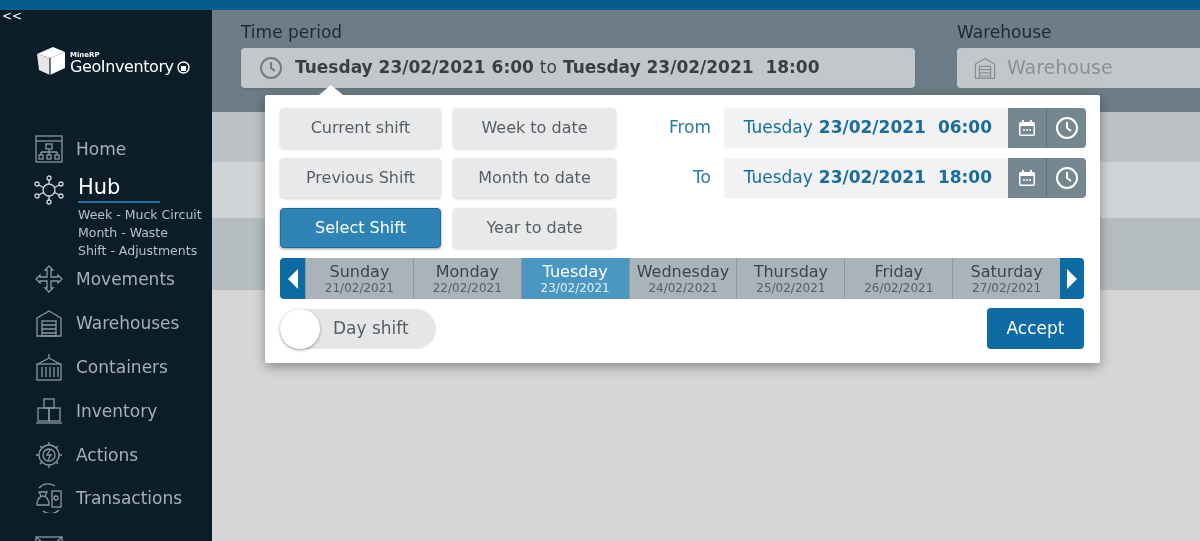 Image resolution: width=1200 pixels, height=541 pixels. What do you see at coordinates (1007, 287) in the screenshot?
I see `day-date: 27/02/2021` at bounding box center [1007, 287].